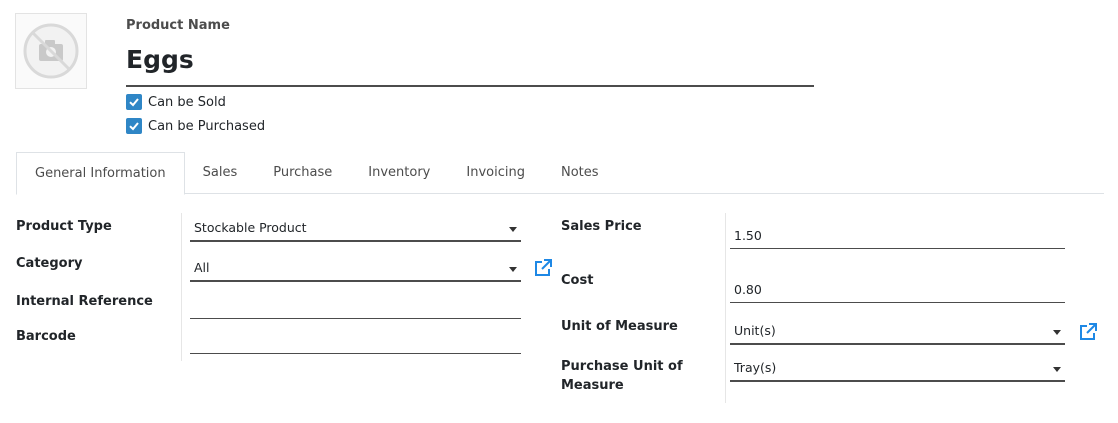 The height and width of the screenshot is (423, 1118). What do you see at coordinates (755, 330) in the screenshot?
I see `unit-of-measure-value: Unit(s)` at bounding box center [755, 330].